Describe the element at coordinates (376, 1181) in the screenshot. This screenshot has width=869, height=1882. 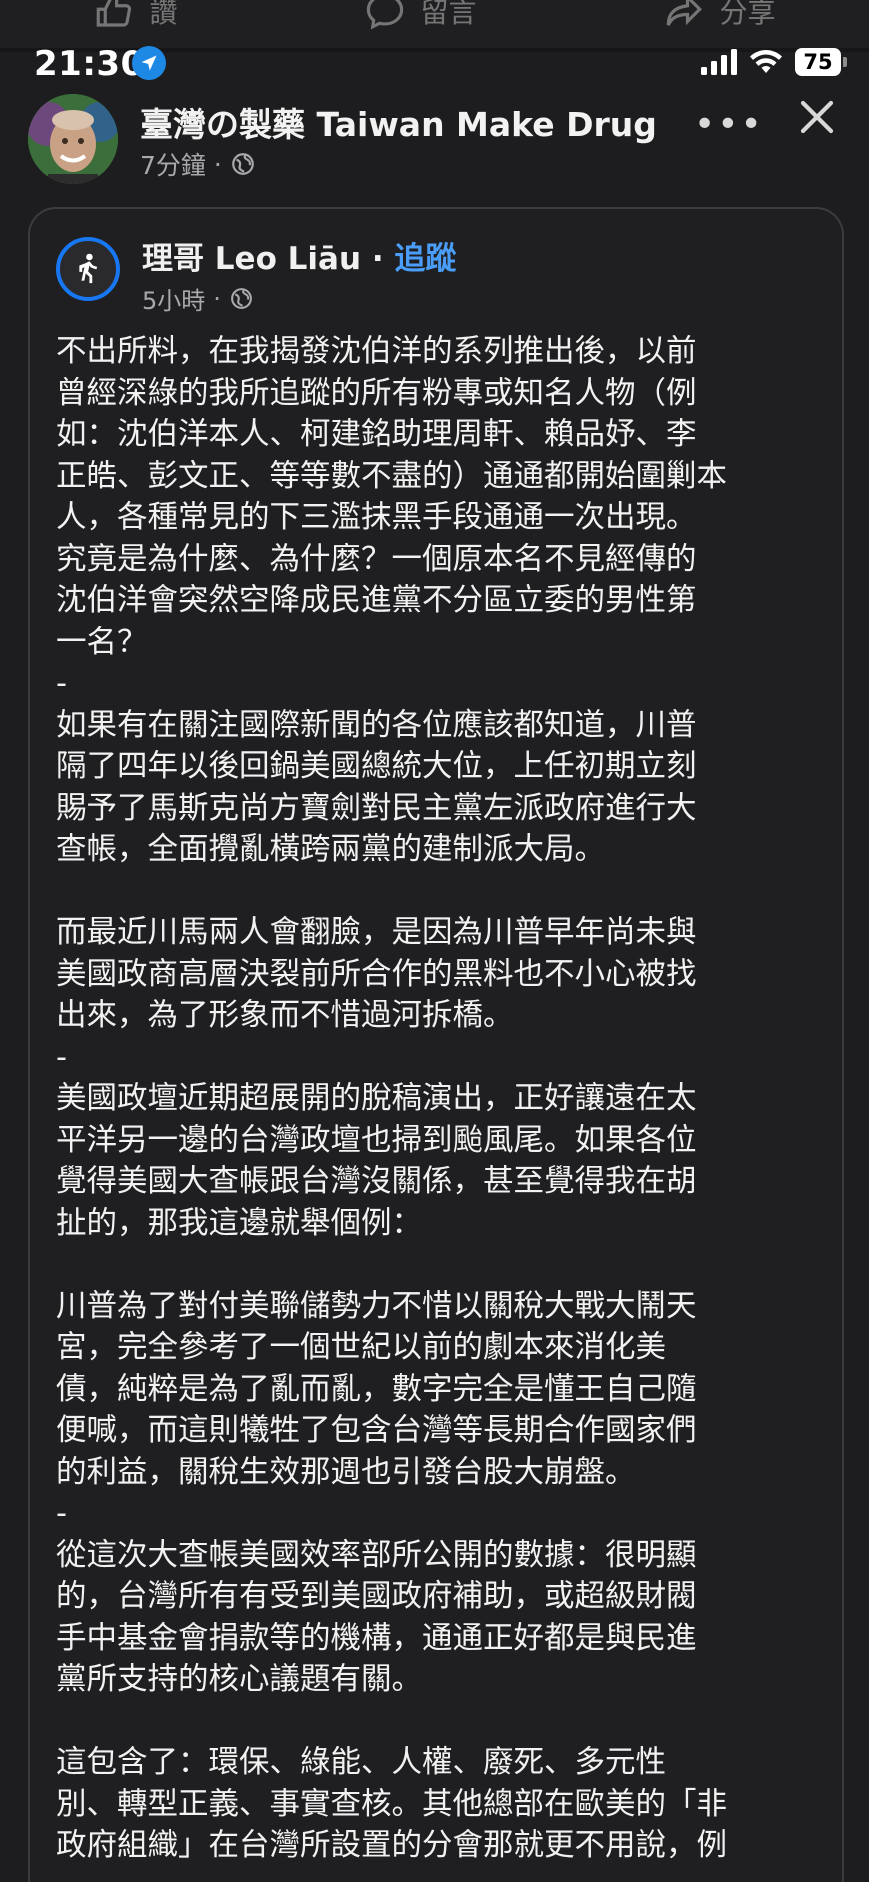
I see `post-body-line: 覺得美國大查帳跟台灣沒關係，甚至覺得我在胡` at that location.